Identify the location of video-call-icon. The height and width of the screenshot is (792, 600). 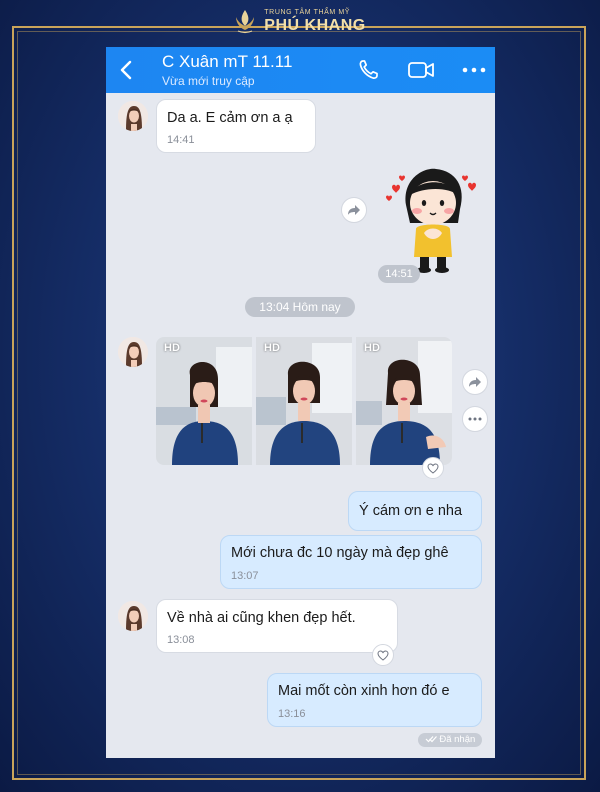
(421, 70).